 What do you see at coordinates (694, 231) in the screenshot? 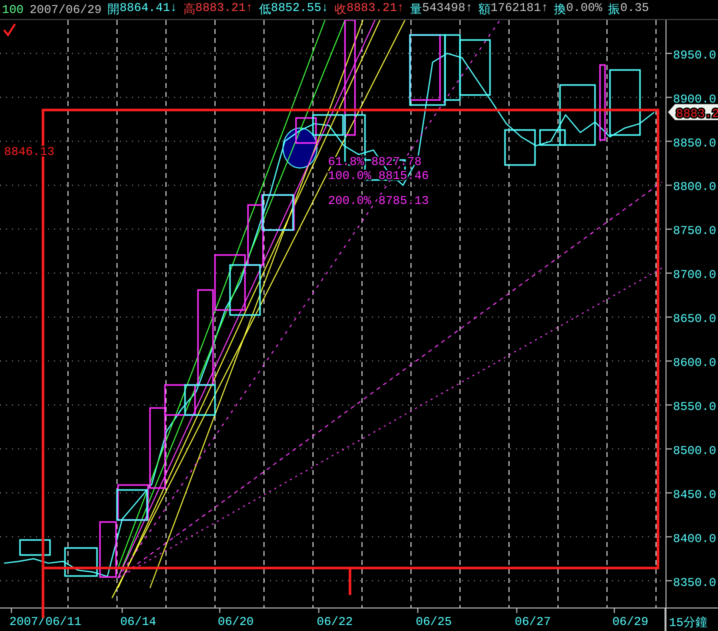
I see `axis-label: 8750.0` at bounding box center [694, 231].